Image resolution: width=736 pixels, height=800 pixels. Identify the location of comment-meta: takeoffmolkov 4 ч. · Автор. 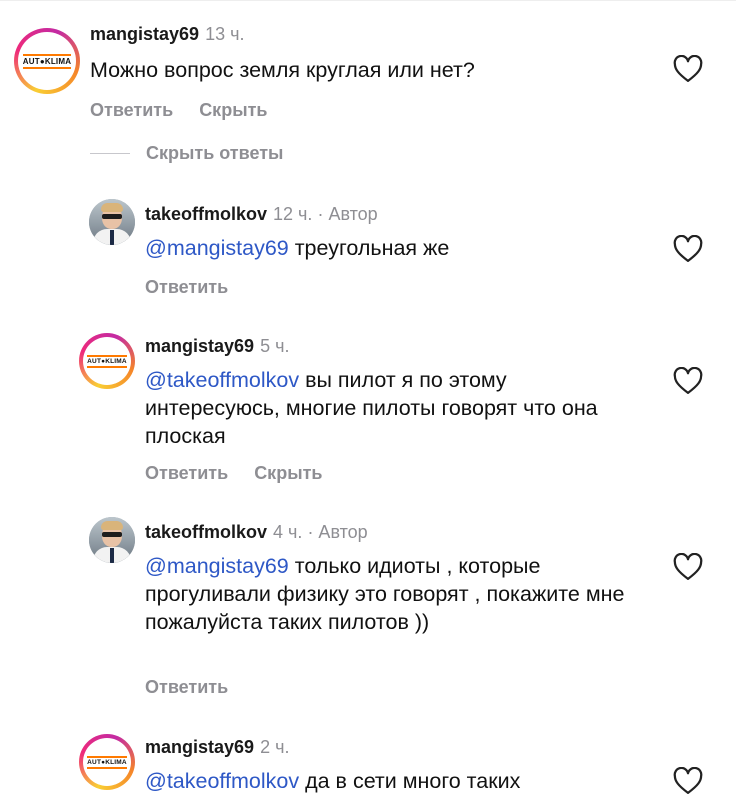
(256, 532).